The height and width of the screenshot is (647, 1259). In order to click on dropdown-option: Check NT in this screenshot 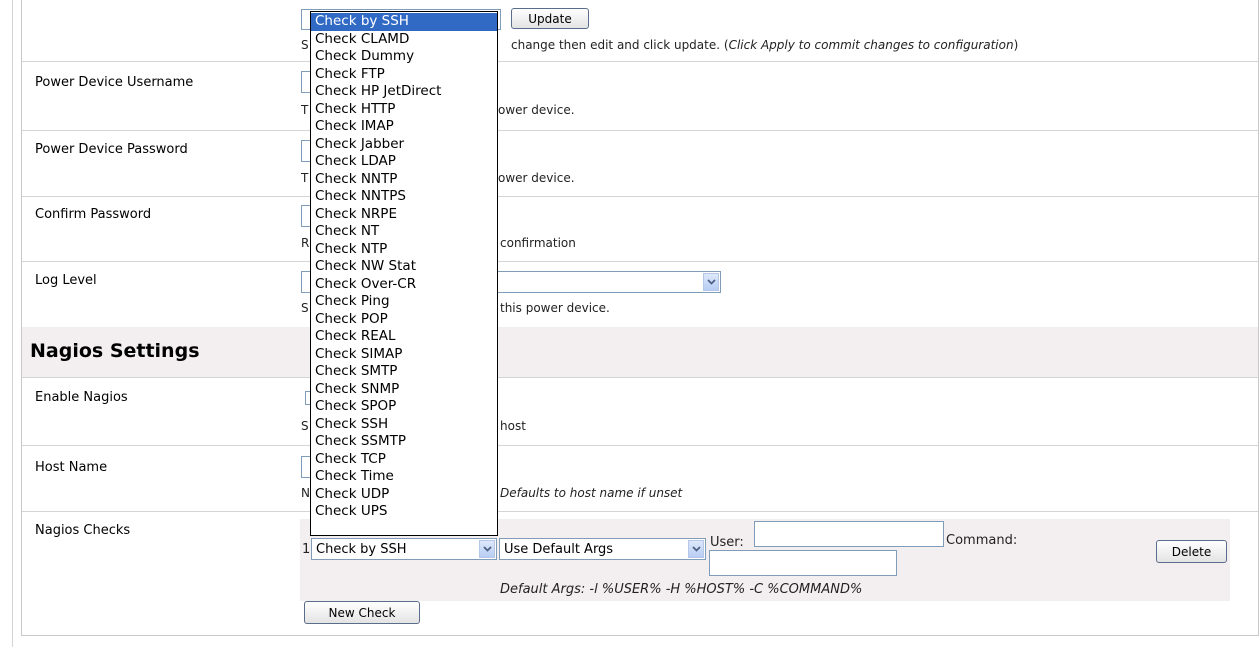, I will do `click(404, 232)`.